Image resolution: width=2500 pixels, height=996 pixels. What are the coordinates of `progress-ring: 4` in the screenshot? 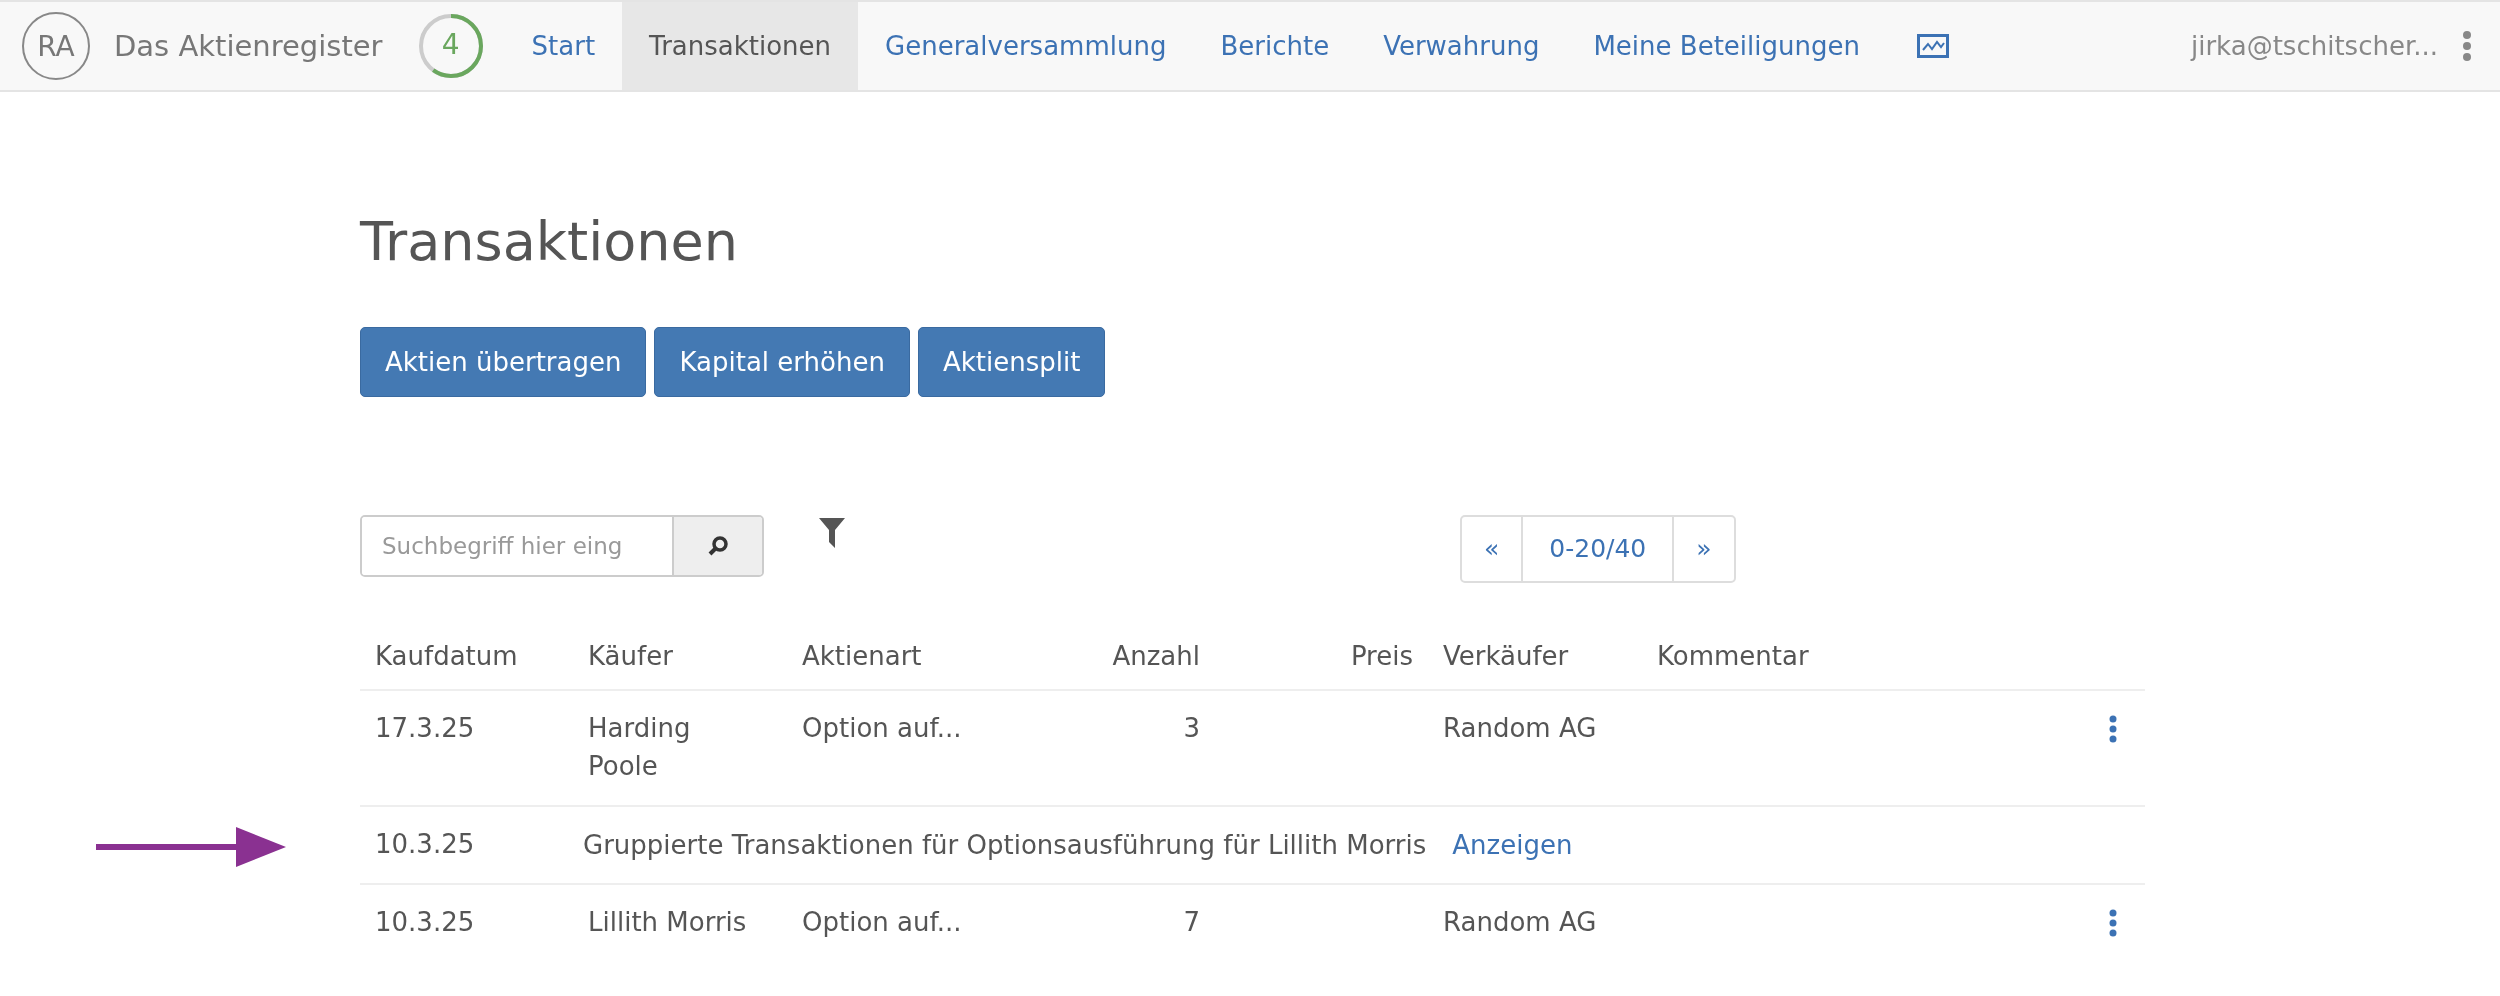 It's located at (450, 46).